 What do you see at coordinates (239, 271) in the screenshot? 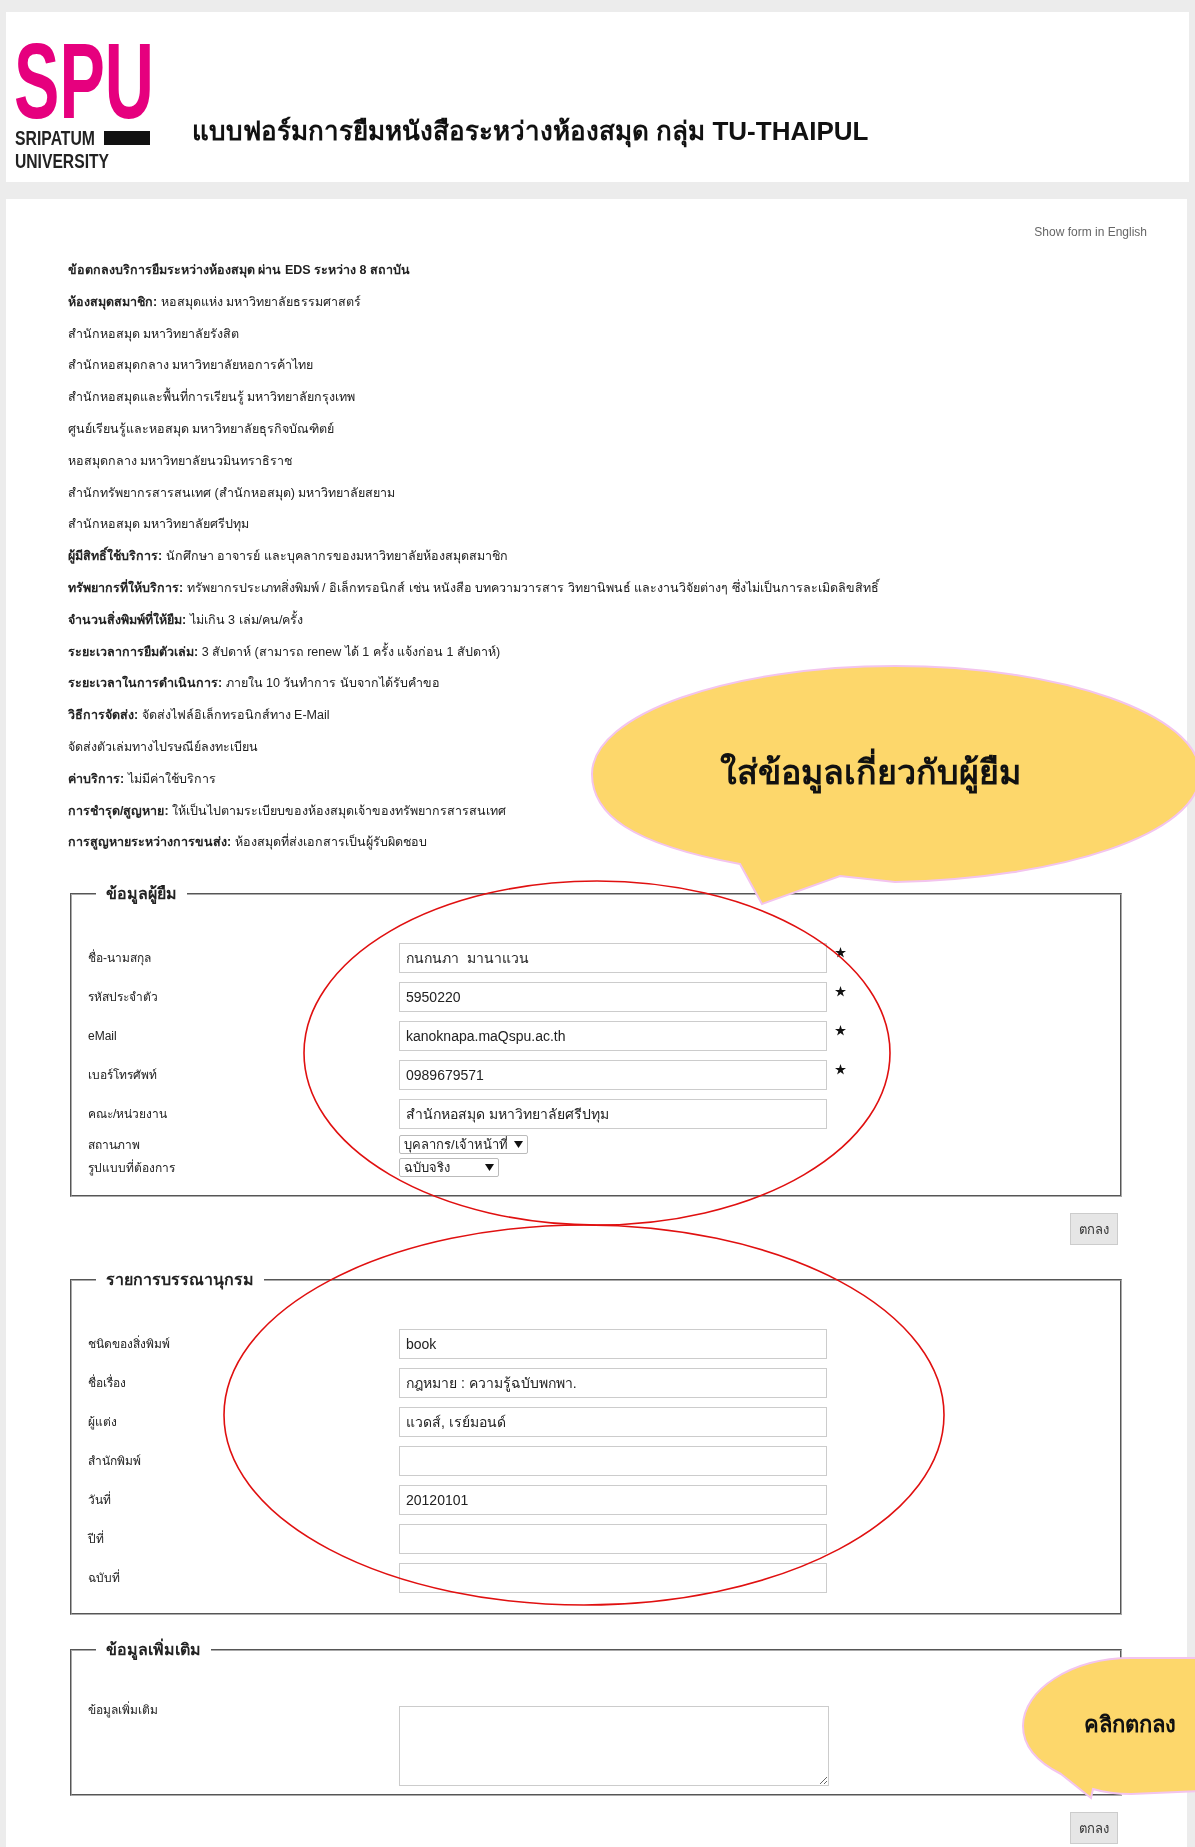
I see `terms-line: ข้อตกลงบริการยืมระหว่างห้องสมุด ผ่าน EDS ระหว่าง 8 สถาบัน` at bounding box center [239, 271].